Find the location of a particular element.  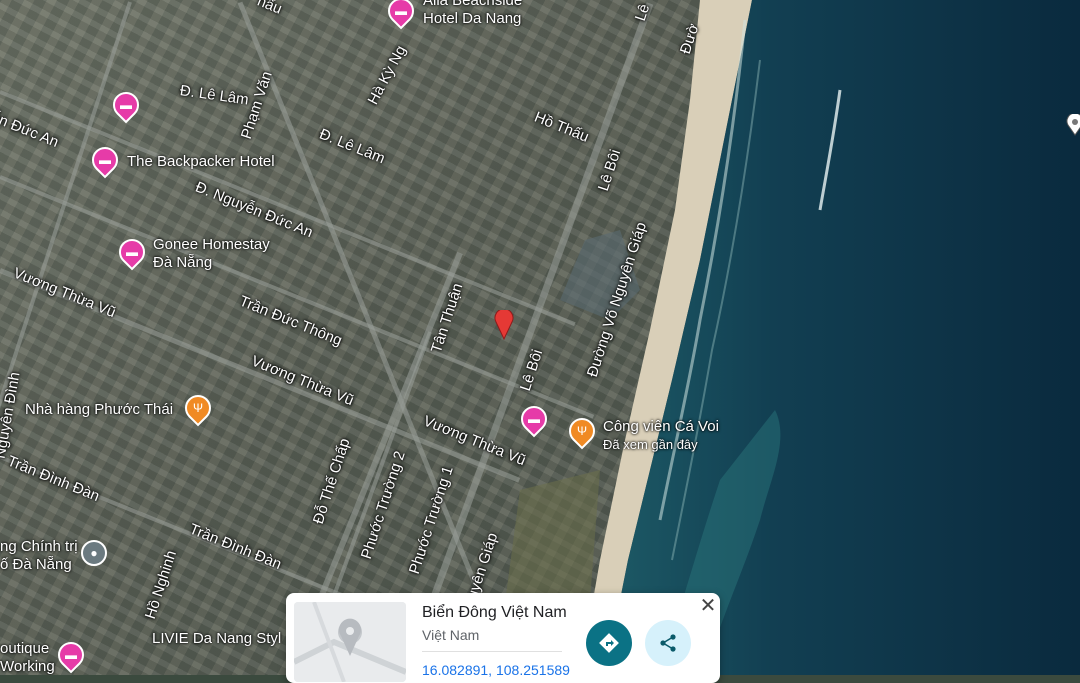

place-title: Biển Đông Việt Nam is located at coordinates (494, 612).